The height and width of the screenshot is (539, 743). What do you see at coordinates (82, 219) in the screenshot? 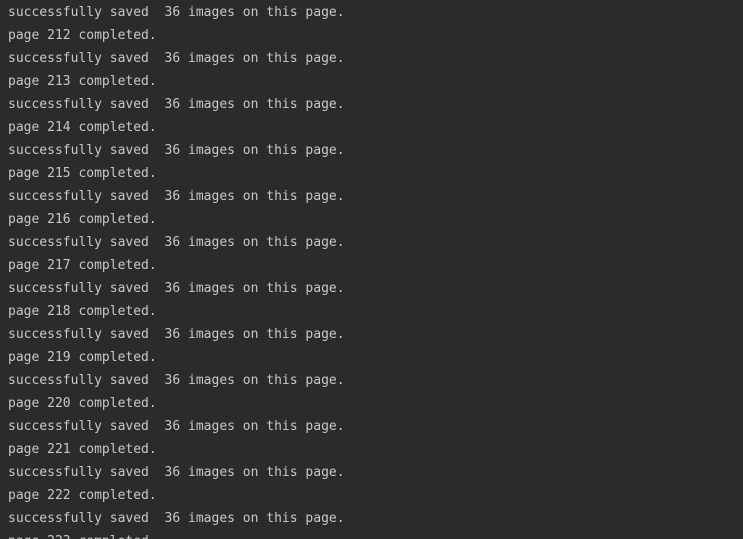
I see `log-line: page 216 completed.` at bounding box center [82, 219].